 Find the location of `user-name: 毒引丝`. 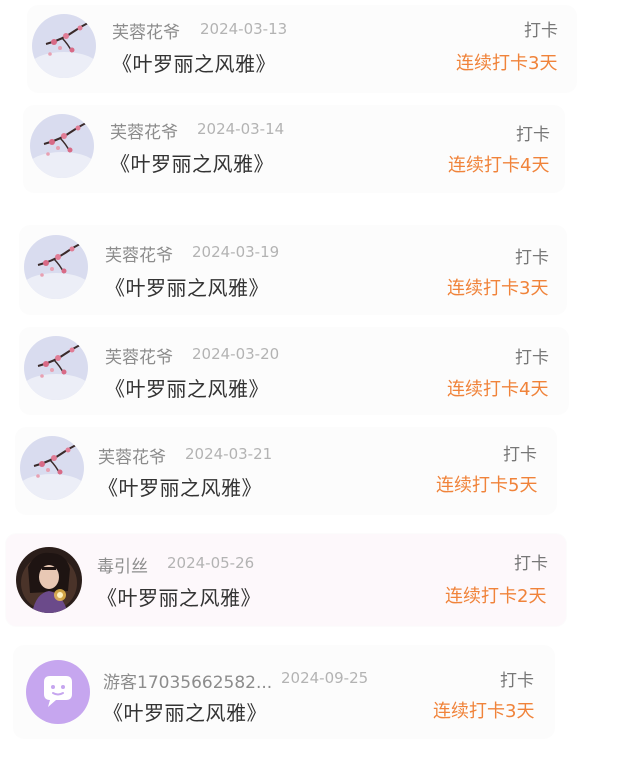

user-name: 毒引丝 is located at coordinates (122, 564).